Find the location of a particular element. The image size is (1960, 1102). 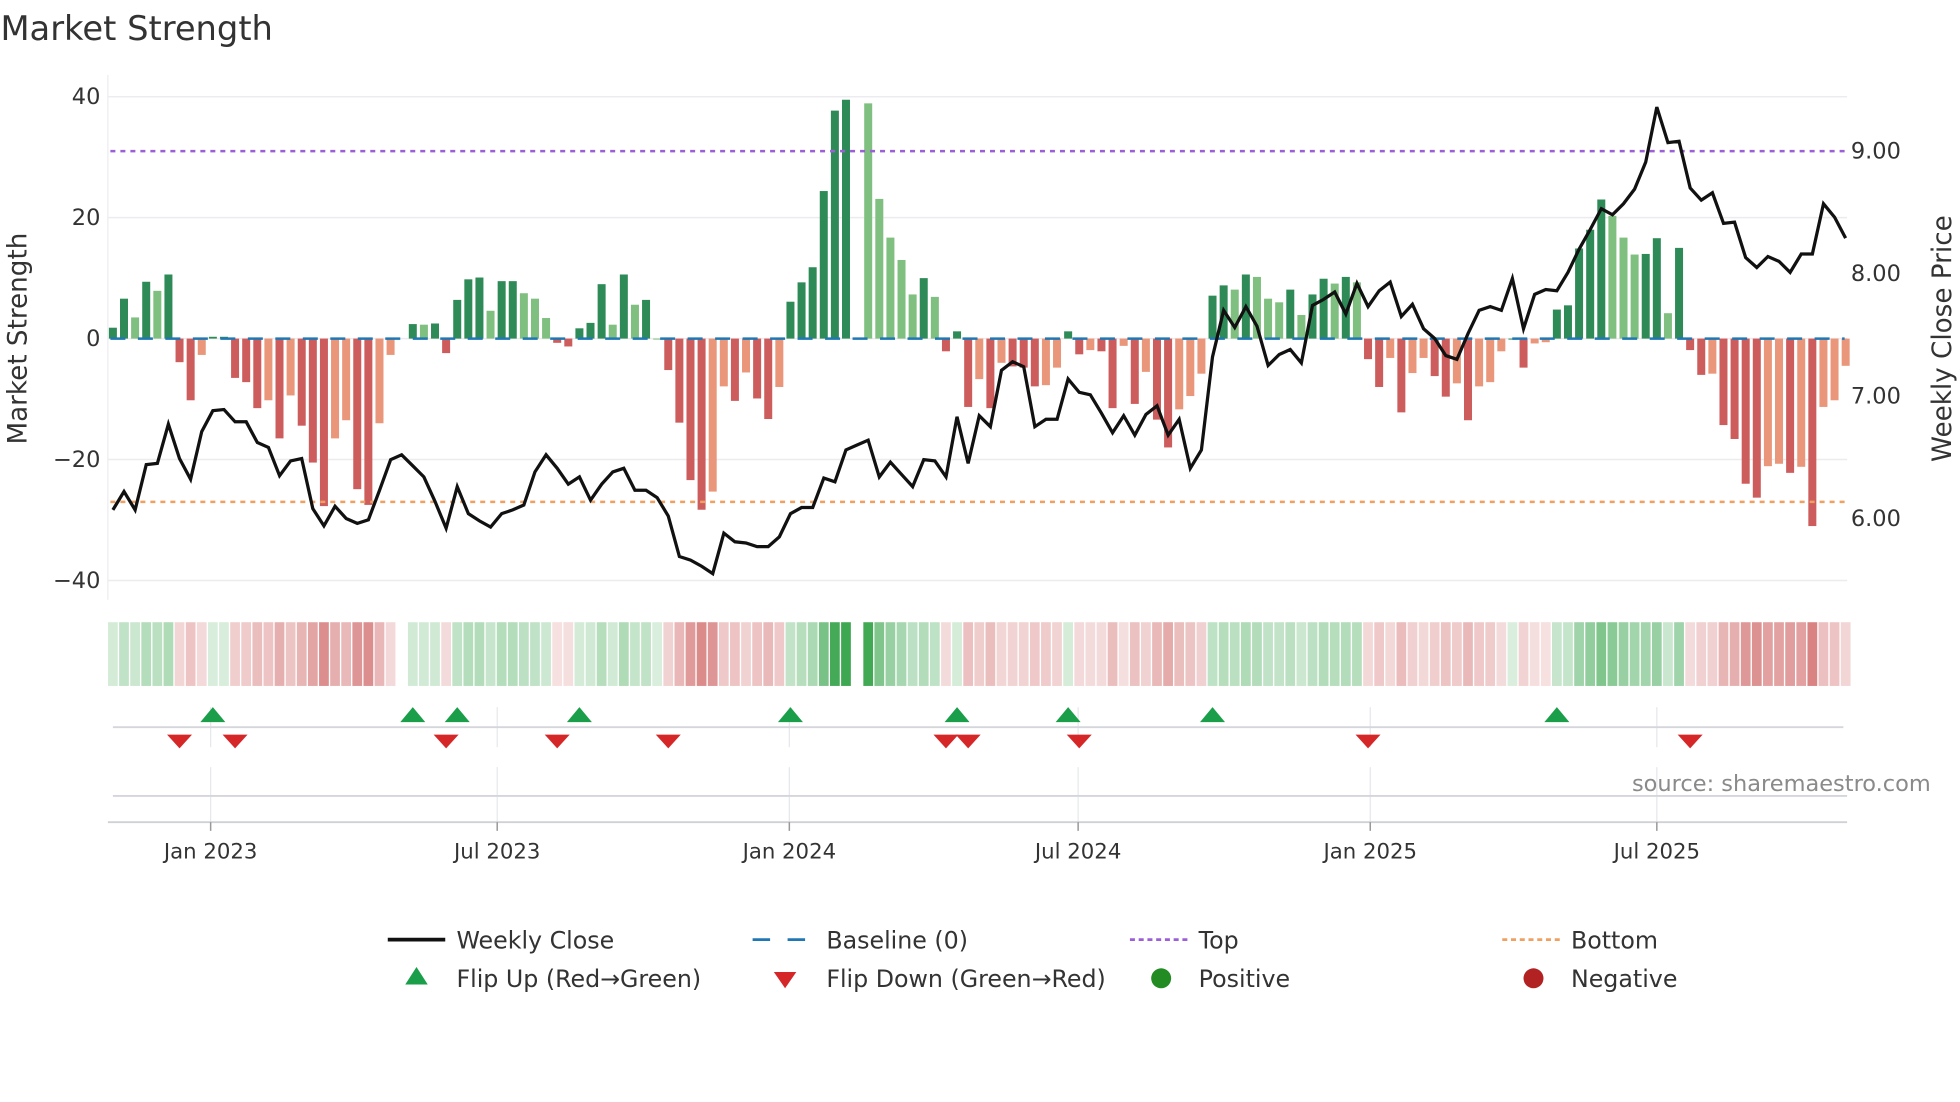

y2-tick-label: 7.00 is located at coordinates (1876, 397).